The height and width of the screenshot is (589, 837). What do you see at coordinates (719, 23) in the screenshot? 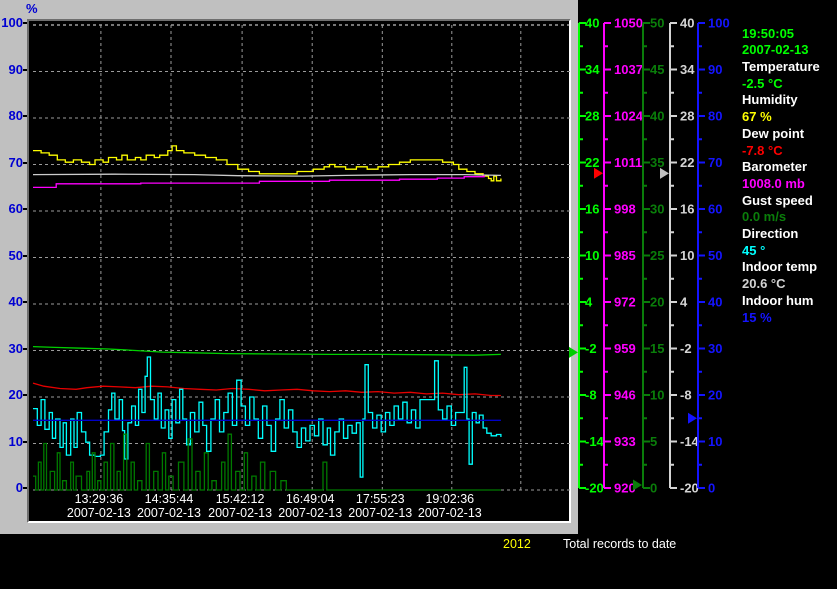
I see `humidity-scale-label: 100` at bounding box center [719, 23].